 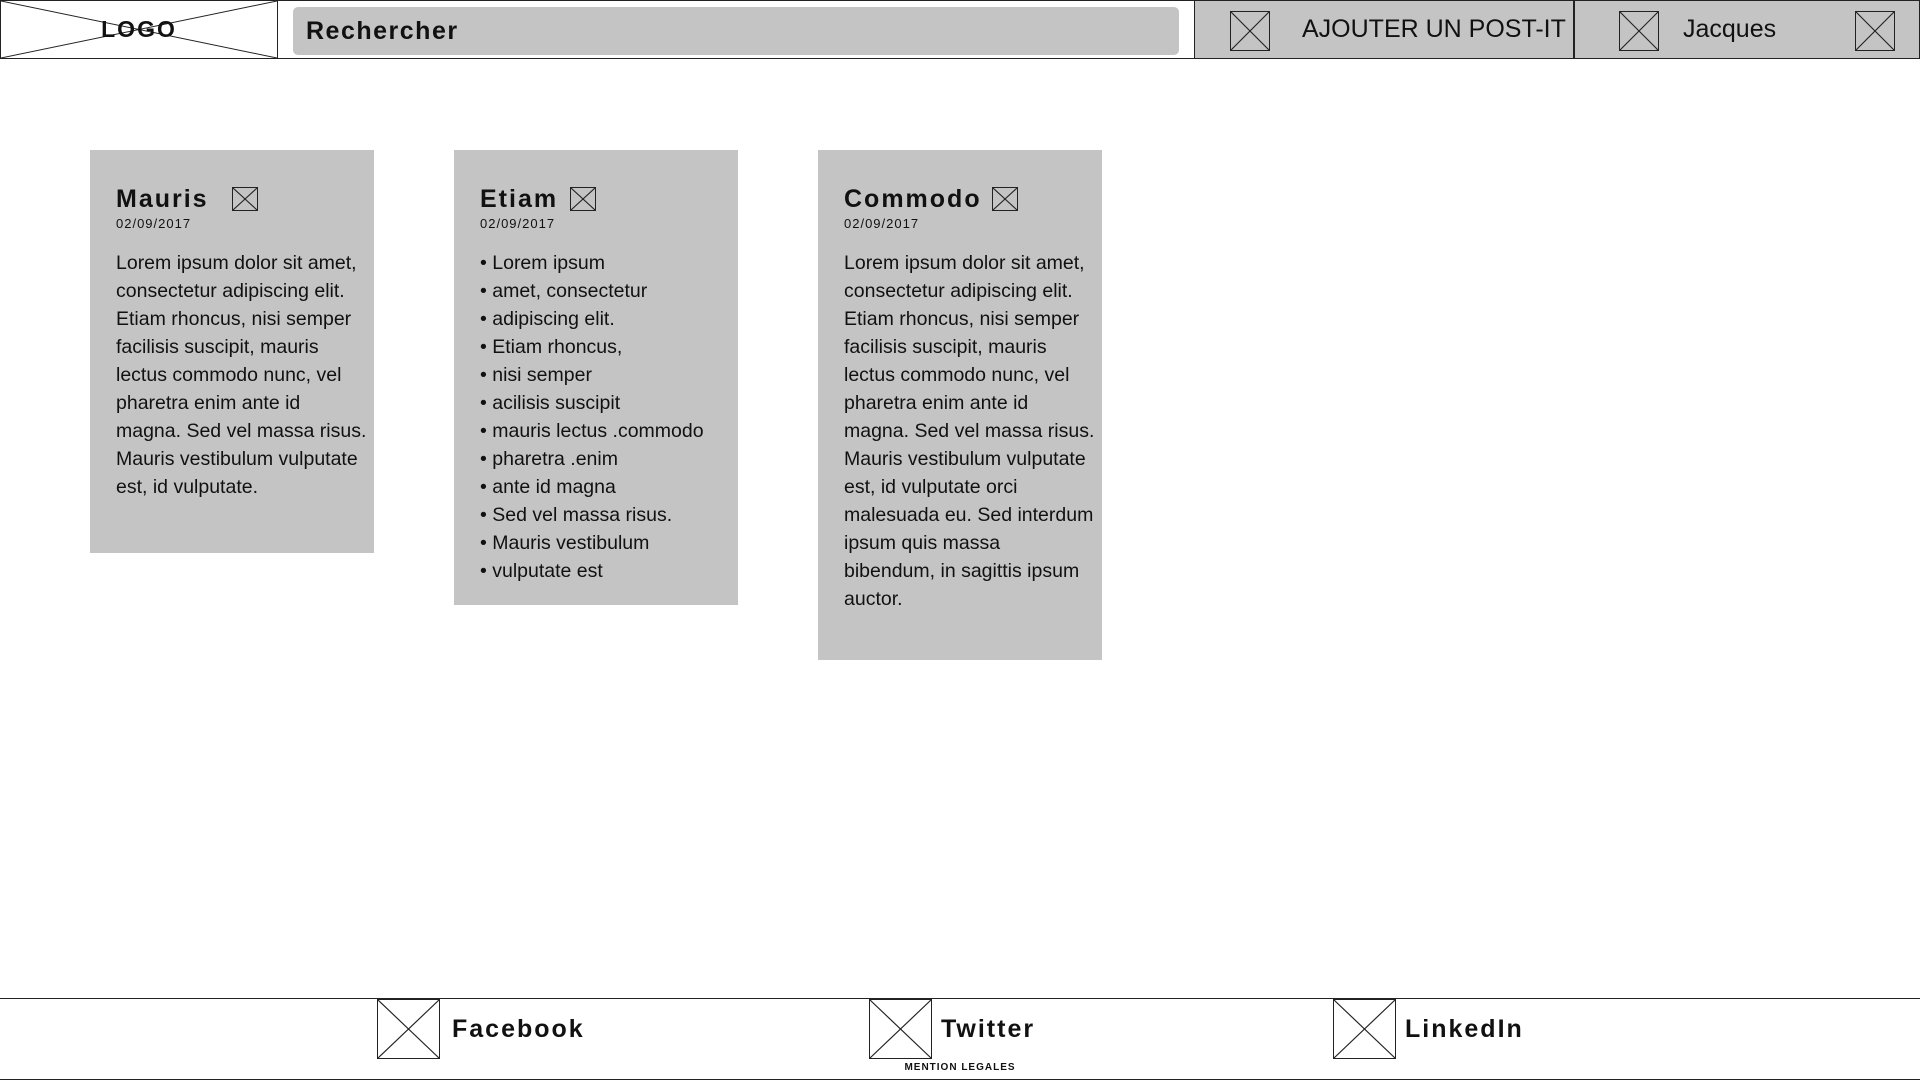 What do you see at coordinates (1730, 28) in the screenshot?
I see `user-name: Jacques` at bounding box center [1730, 28].